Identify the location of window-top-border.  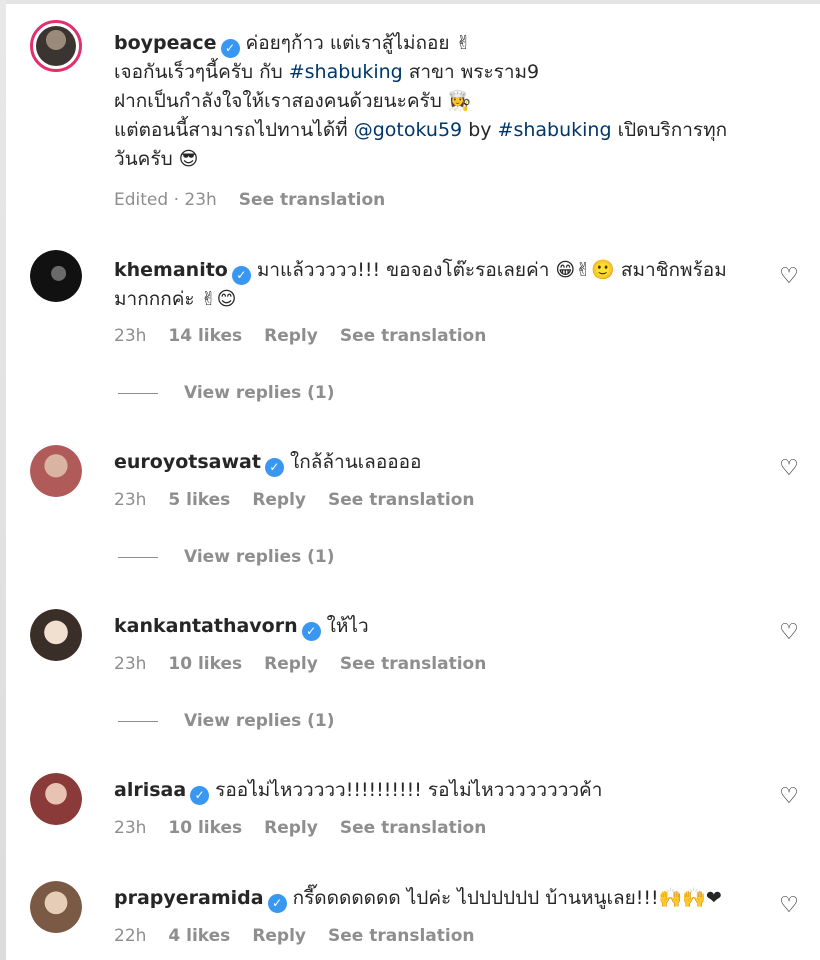
(410, 2).